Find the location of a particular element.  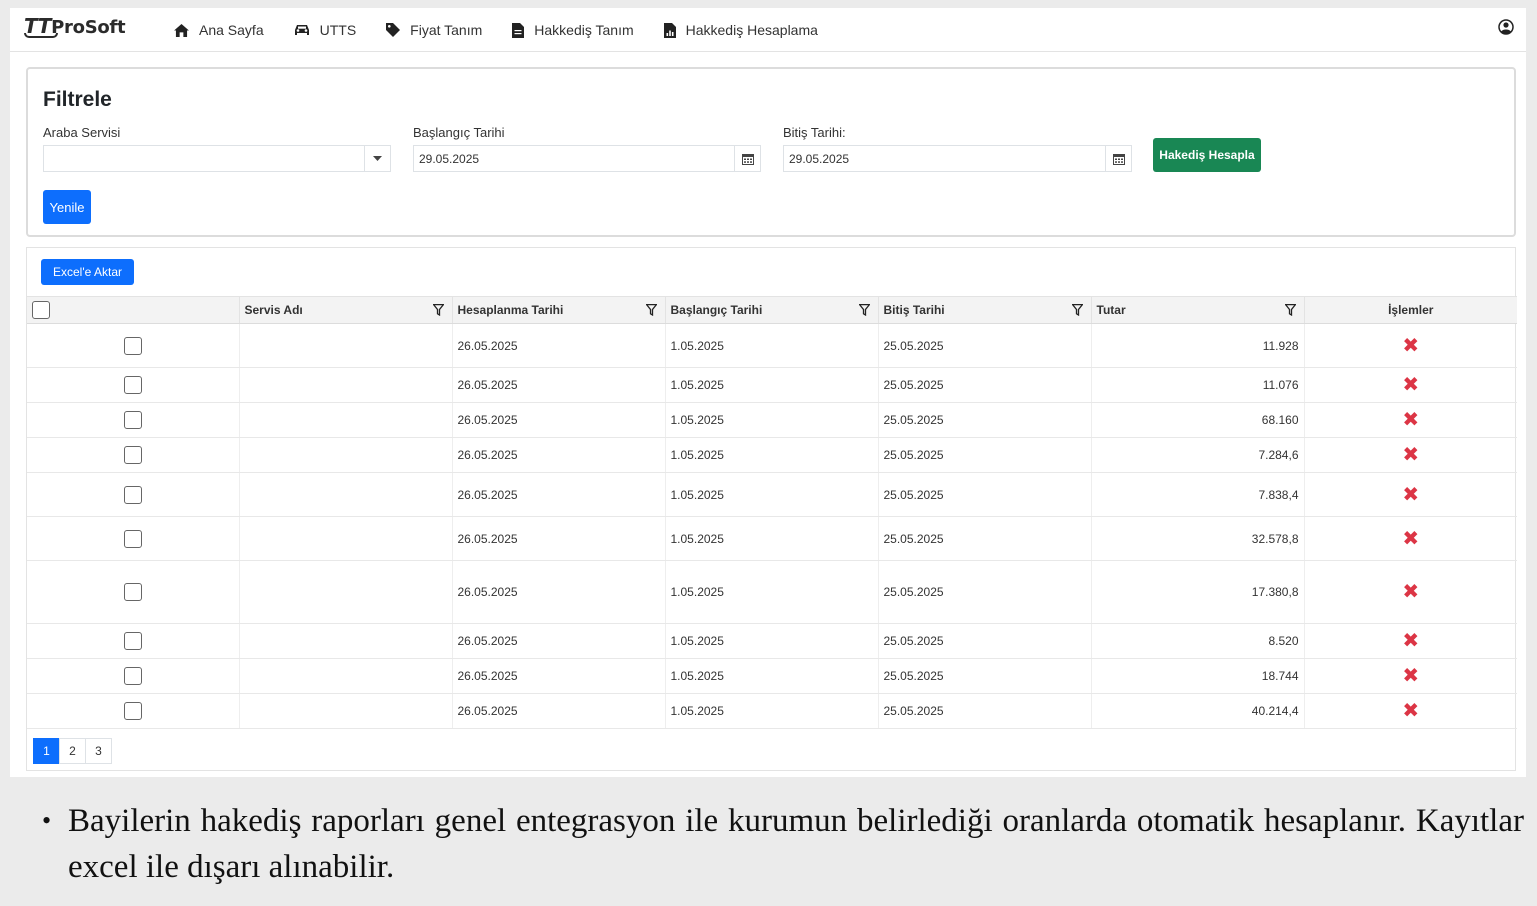

service-dropdown-toggle is located at coordinates (377, 158).